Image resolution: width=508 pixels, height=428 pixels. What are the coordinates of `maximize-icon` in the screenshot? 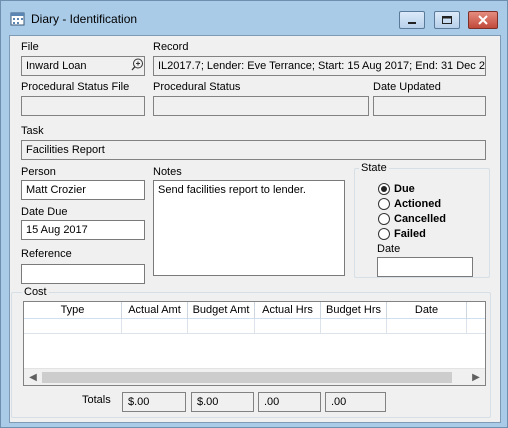 It's located at (447, 20).